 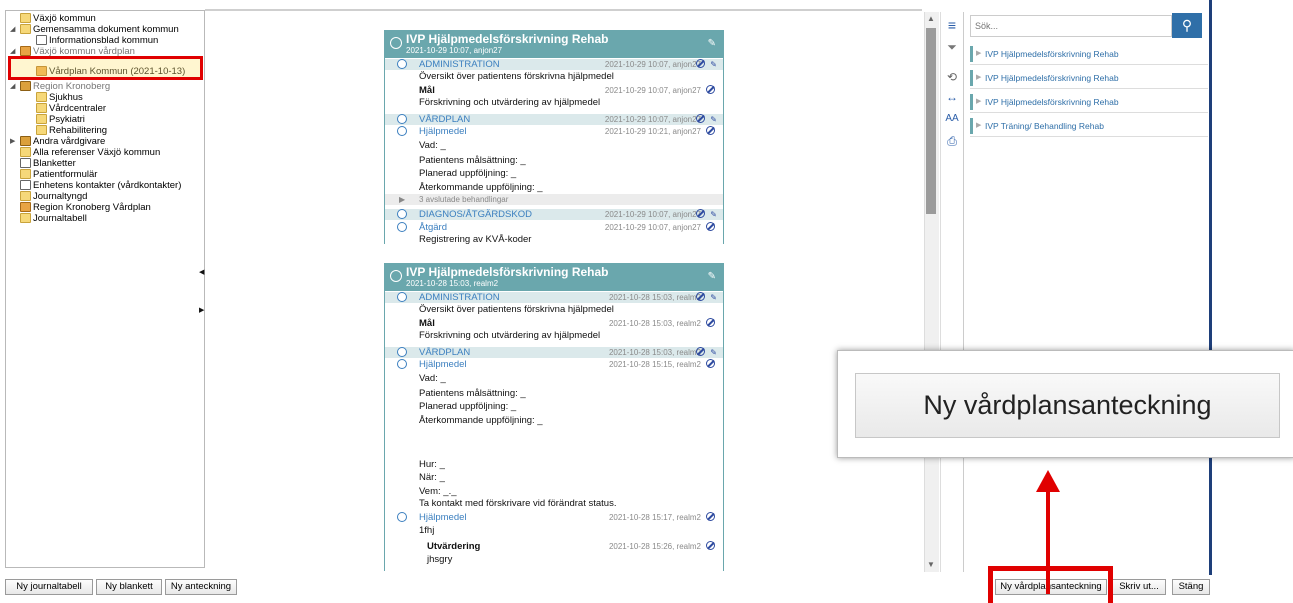 What do you see at coordinates (554, 297) in the screenshot?
I see `section-header: ADMINISTRATION 2021-10-28 15:03, realm2 ✎` at bounding box center [554, 297].